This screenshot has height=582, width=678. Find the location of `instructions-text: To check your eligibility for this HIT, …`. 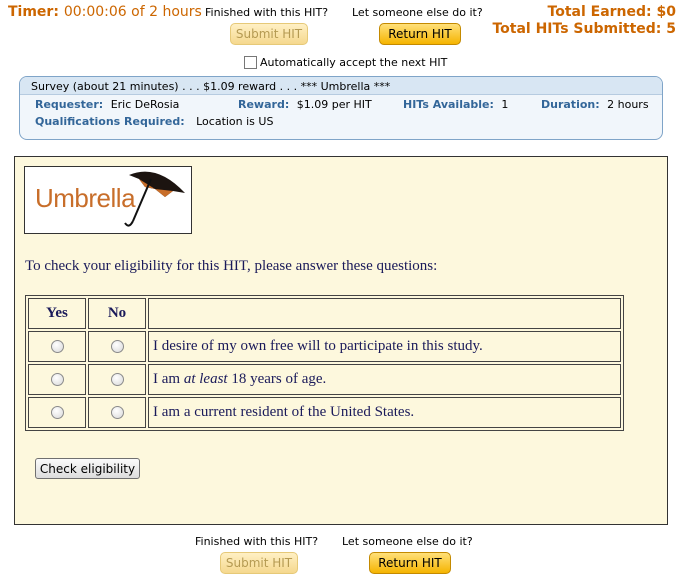

instructions-text: To check your eligibility for this HIT, … is located at coordinates (231, 266).